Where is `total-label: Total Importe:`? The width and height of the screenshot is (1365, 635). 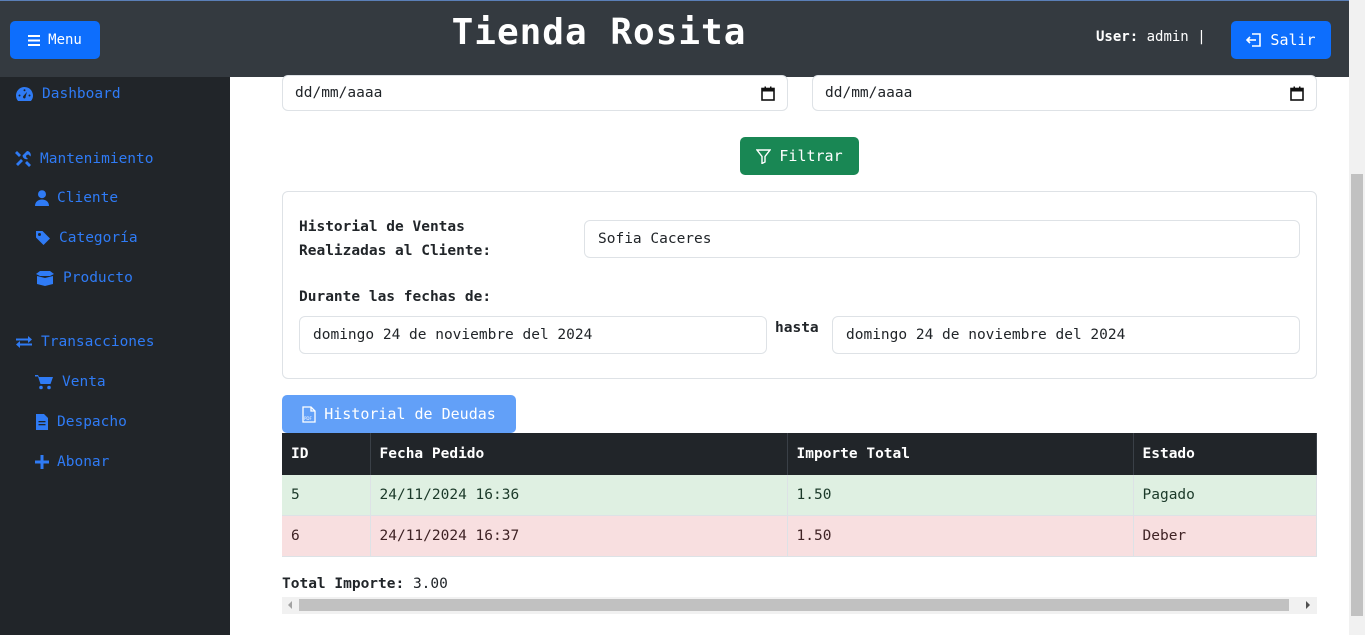 total-label: Total Importe: is located at coordinates (343, 584).